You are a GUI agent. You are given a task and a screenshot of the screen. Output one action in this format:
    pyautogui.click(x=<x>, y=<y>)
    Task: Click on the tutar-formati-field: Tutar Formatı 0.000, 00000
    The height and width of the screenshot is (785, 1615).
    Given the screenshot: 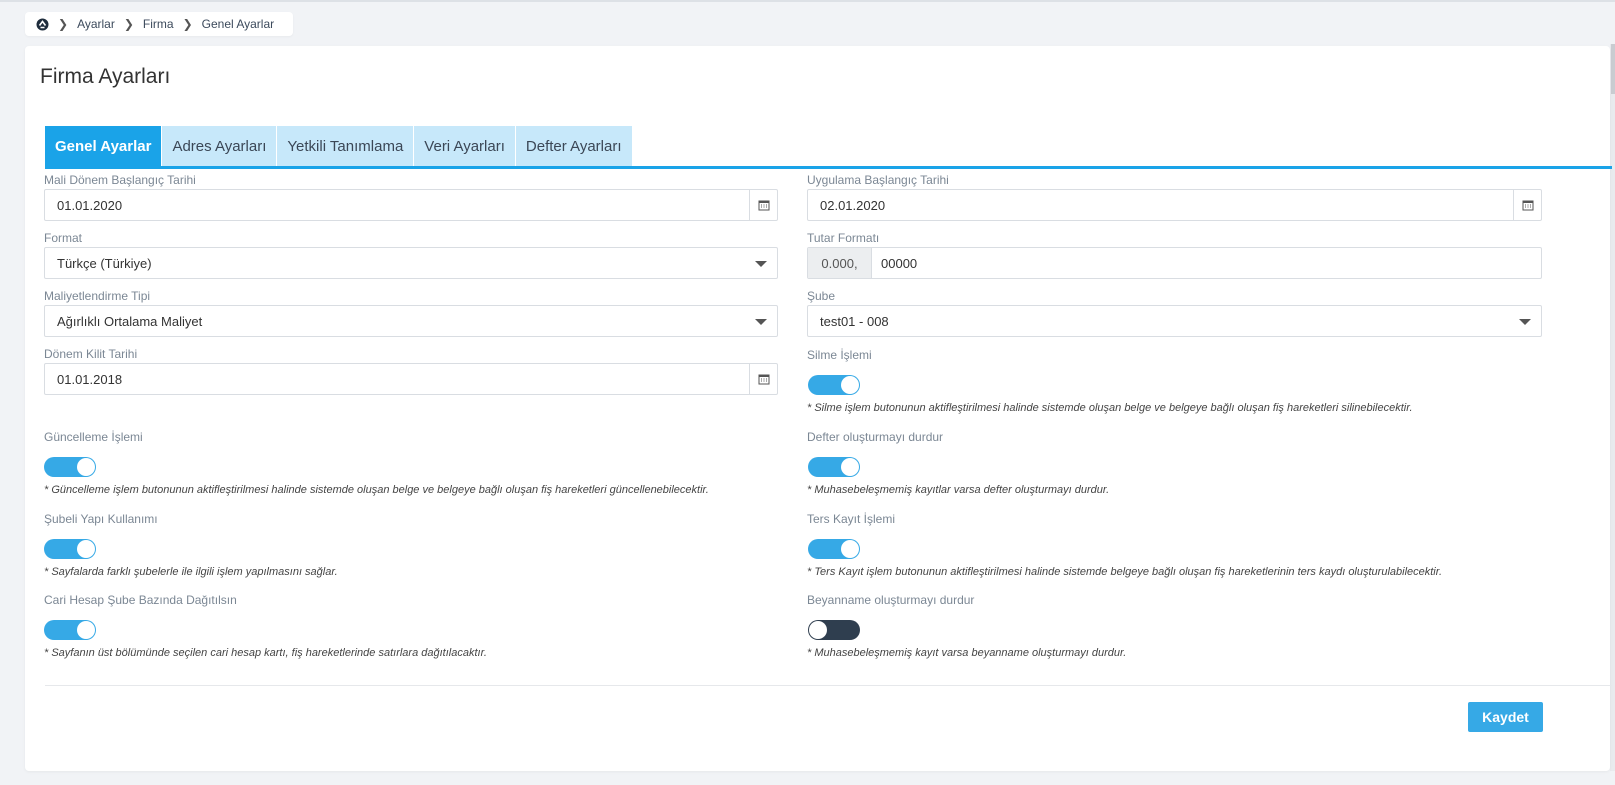 What is the action you would take?
    pyautogui.click(x=1174, y=255)
    